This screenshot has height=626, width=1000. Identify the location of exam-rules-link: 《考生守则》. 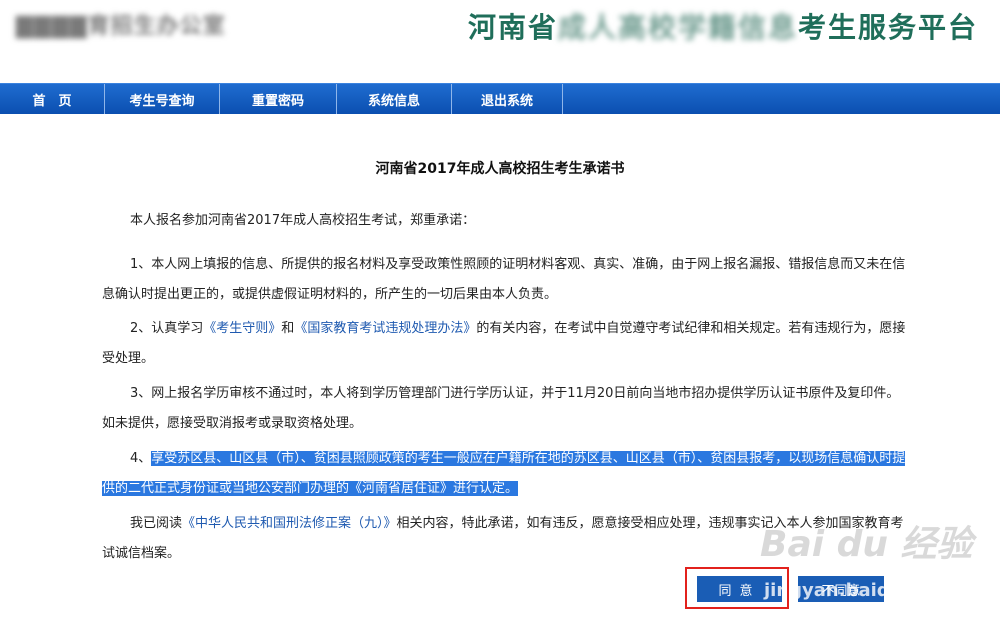
(242, 328).